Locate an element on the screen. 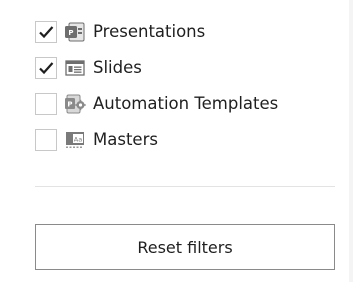 Image resolution: width=353 pixels, height=282 pixels. filter-masters: Aa Masters is located at coordinates (194, 140).